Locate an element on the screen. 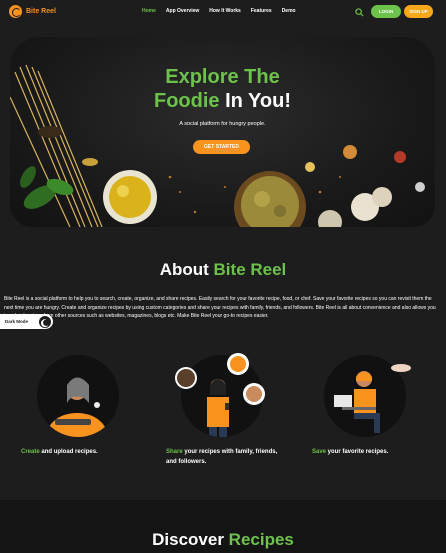  login-button: LOGIN is located at coordinates (386, 11).